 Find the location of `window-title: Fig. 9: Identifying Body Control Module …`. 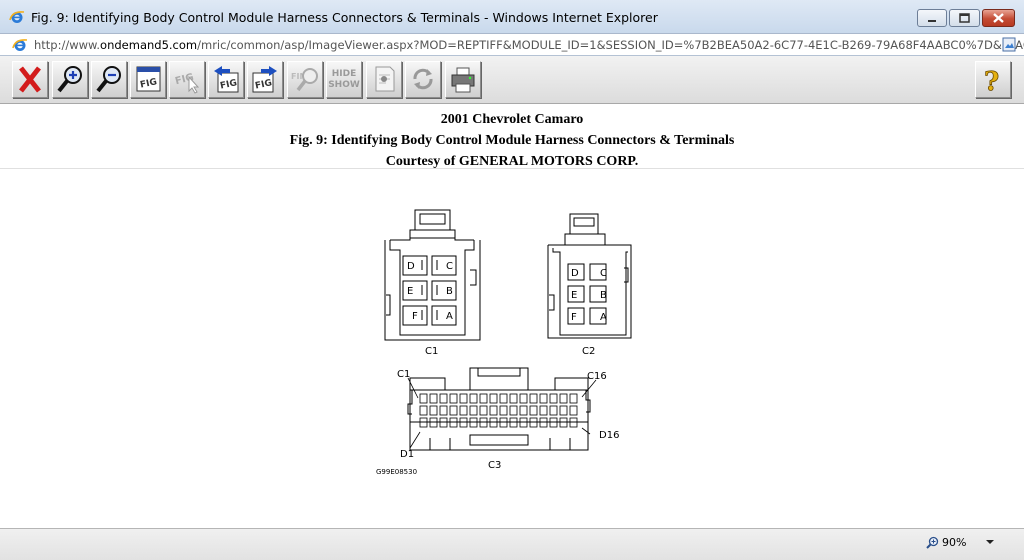

window-title: Fig. 9: Identifying Body Control Module … is located at coordinates (344, 17).